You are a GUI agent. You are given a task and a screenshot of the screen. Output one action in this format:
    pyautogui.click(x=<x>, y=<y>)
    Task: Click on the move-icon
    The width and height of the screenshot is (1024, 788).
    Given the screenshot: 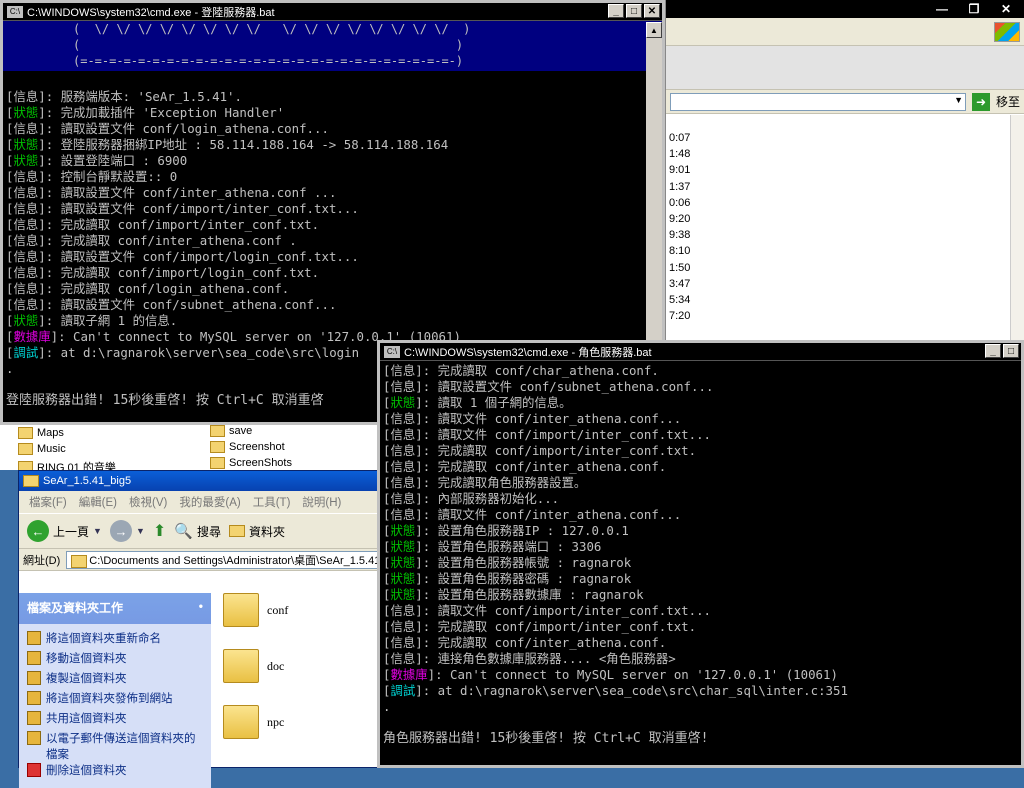 What is the action you would take?
    pyautogui.click(x=34, y=658)
    